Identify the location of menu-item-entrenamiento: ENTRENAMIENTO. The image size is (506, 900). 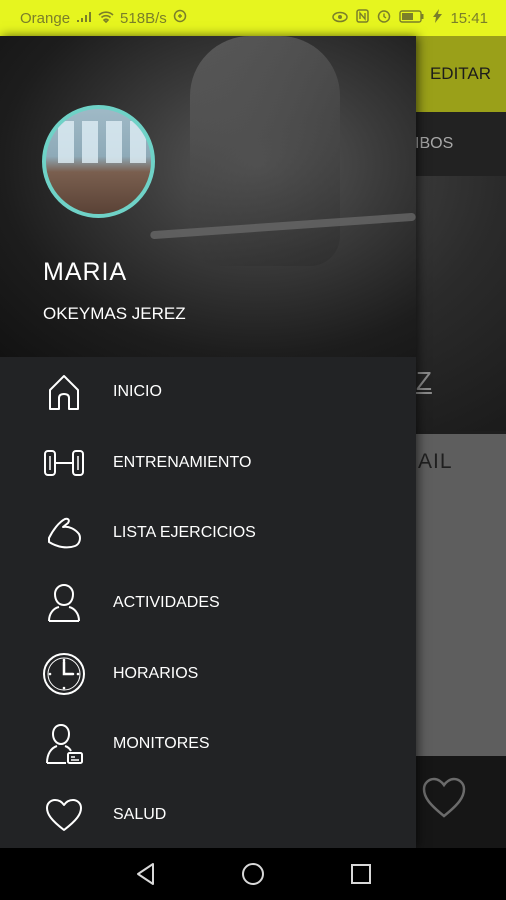
(208, 462).